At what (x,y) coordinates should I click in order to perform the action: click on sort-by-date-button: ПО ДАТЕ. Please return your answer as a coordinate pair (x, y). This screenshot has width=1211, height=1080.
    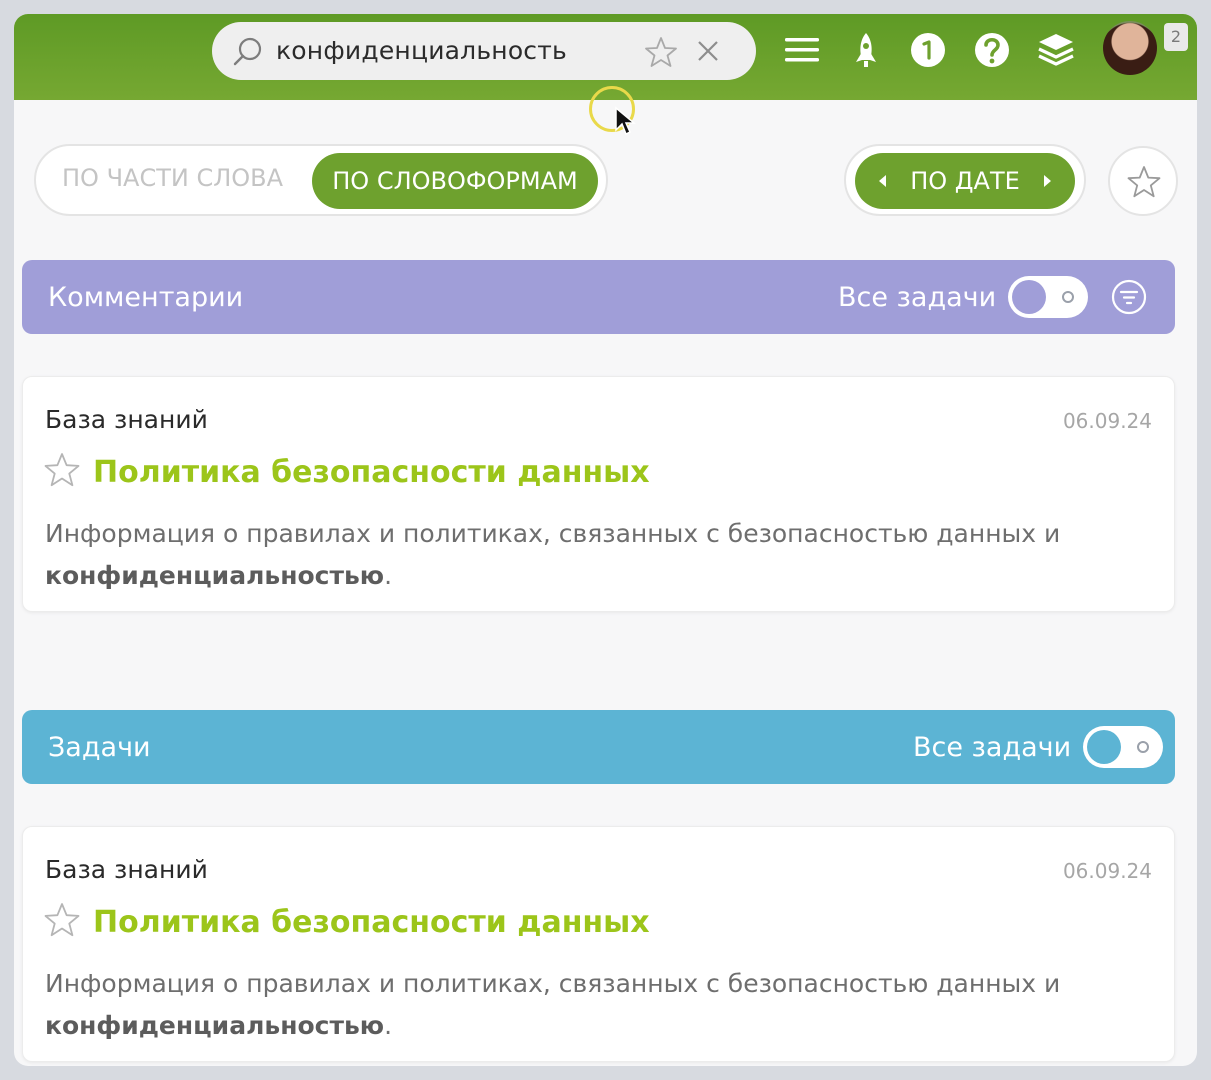
    Looking at the image, I should click on (965, 181).